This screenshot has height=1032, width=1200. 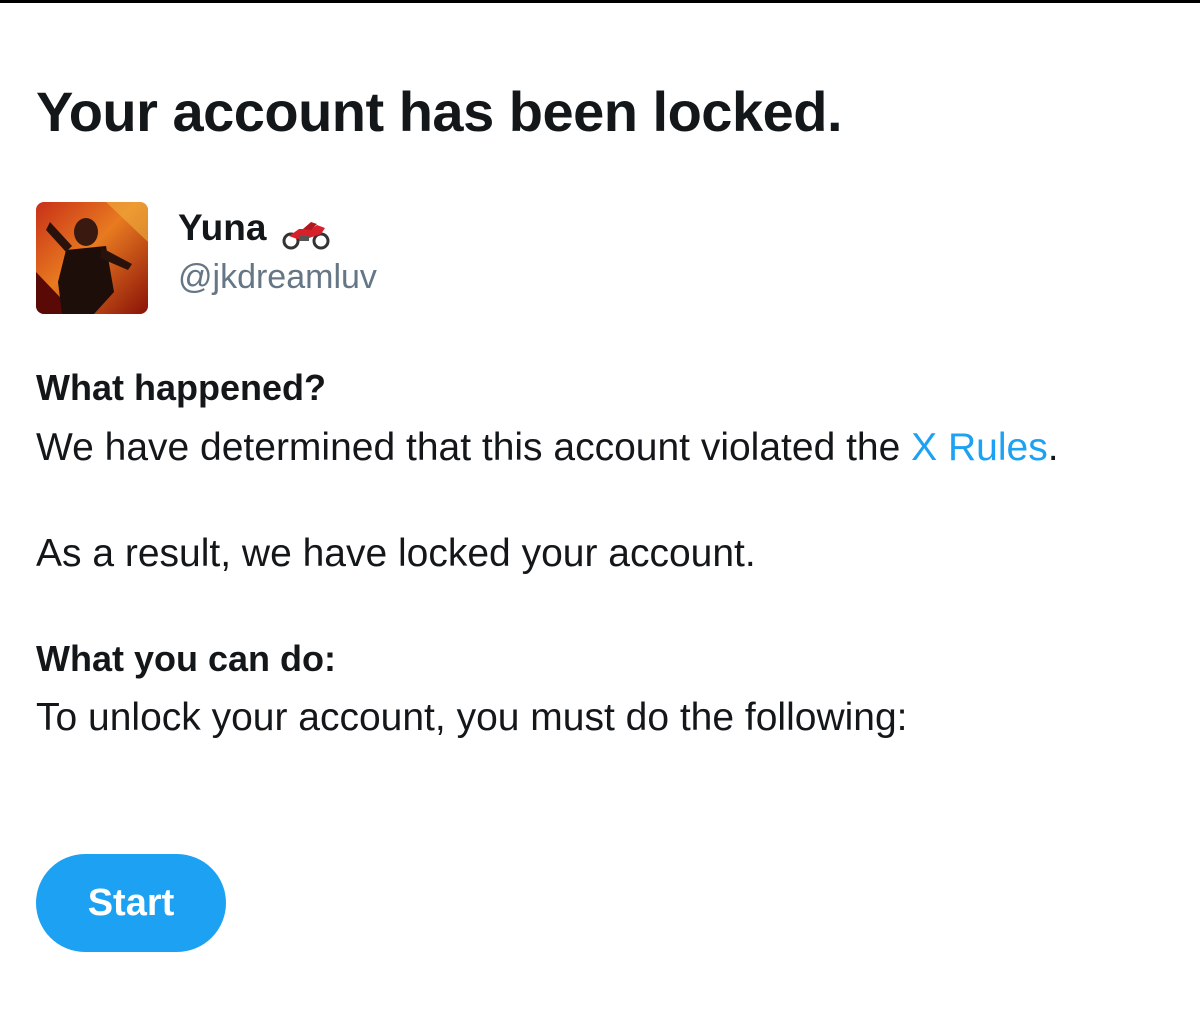 I want to click on x-rules-link: X Rules, so click(x=979, y=447).